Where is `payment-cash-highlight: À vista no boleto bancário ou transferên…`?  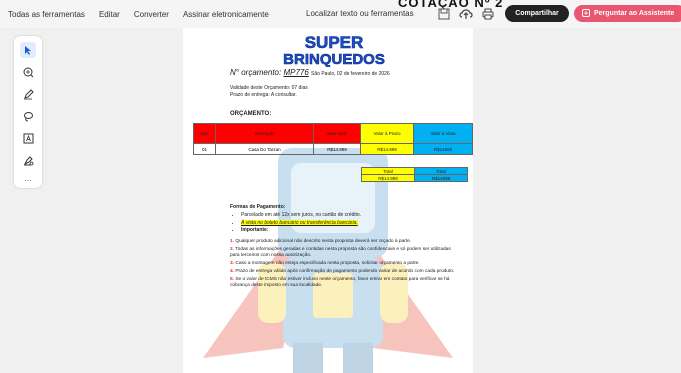
payment-cash-highlight: À vista no boleto bancário ou transferên… is located at coordinates (299, 222).